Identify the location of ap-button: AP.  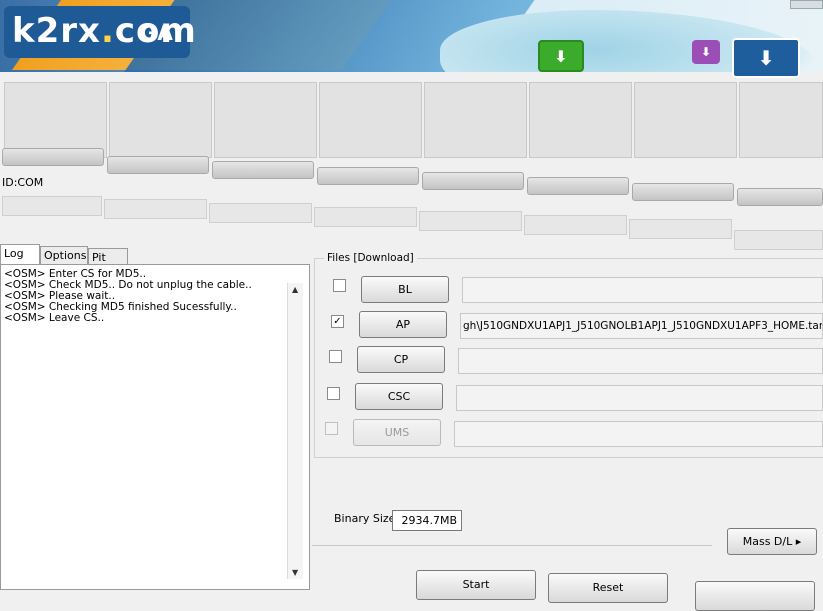
(403, 324).